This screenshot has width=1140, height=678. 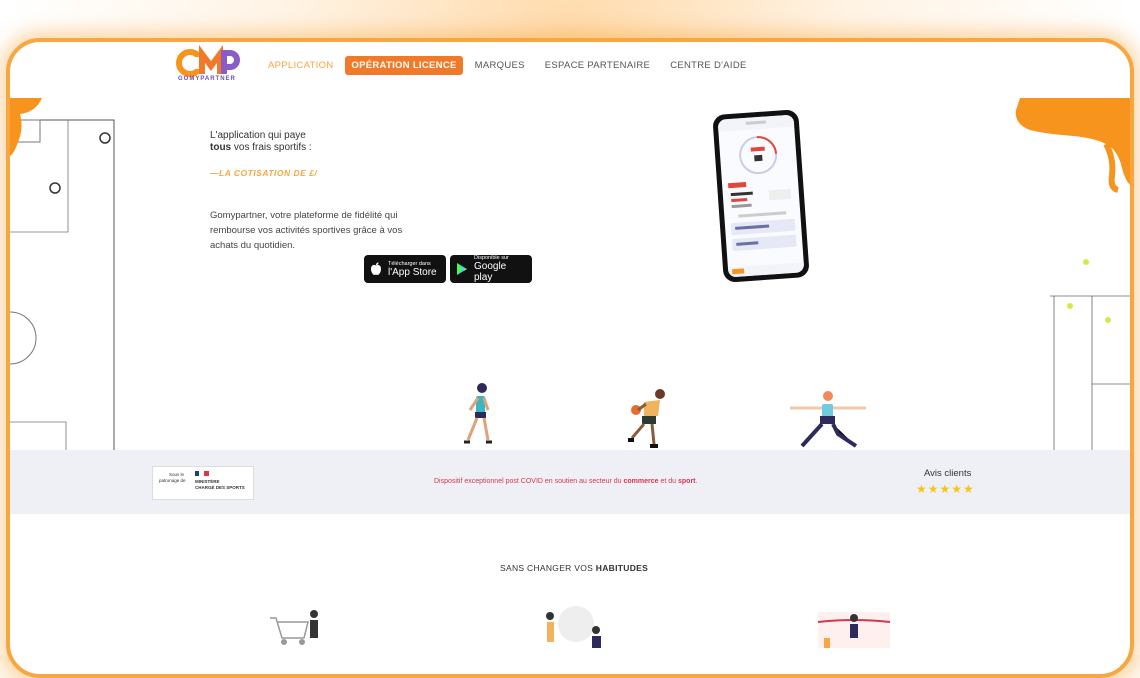 What do you see at coordinates (708, 65) in the screenshot?
I see `nav-centre-aide: CENTRE D'AIDE` at bounding box center [708, 65].